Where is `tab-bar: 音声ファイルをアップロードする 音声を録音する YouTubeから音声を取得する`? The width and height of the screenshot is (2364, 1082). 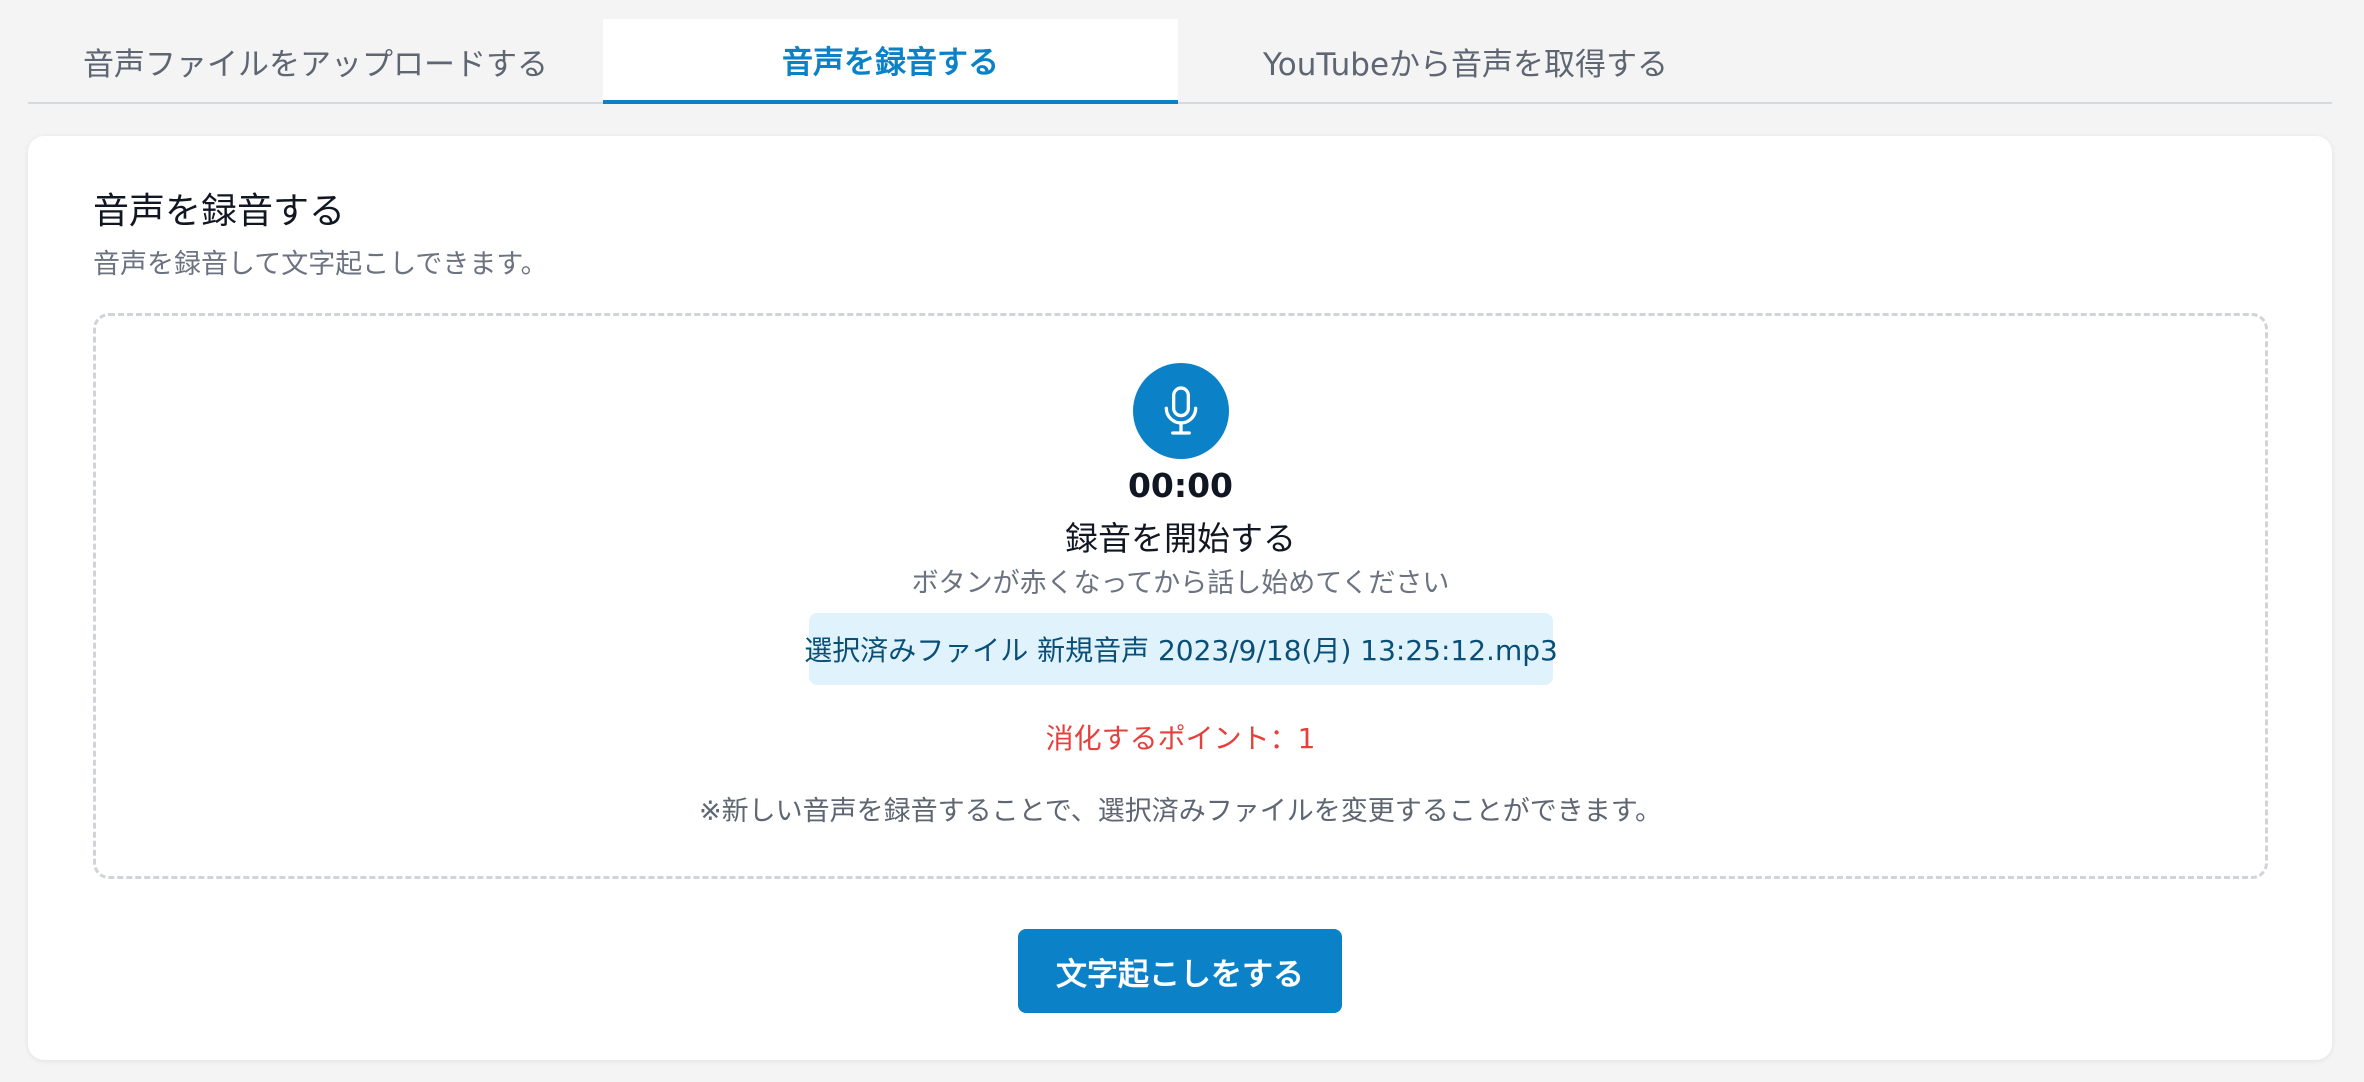 tab-bar: 音声ファイルをアップロードする 音声を録音する YouTubeから音声を取得する is located at coordinates (1180, 61).